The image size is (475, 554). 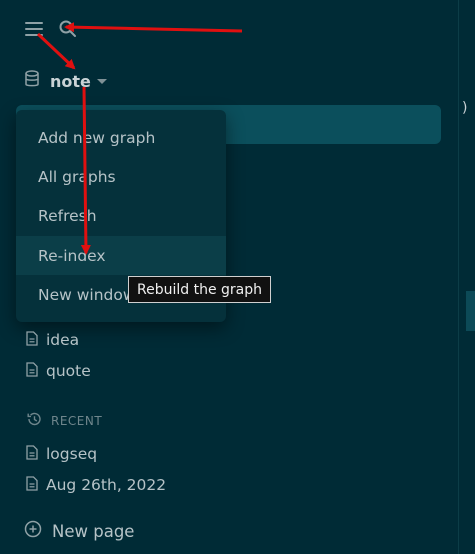 I want to click on favorite-item-idea: idea, so click(x=52, y=340).